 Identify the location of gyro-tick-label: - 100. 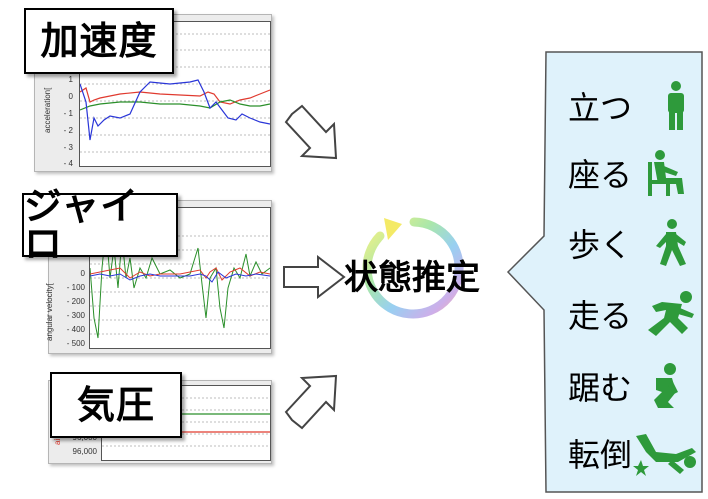
(75, 287).